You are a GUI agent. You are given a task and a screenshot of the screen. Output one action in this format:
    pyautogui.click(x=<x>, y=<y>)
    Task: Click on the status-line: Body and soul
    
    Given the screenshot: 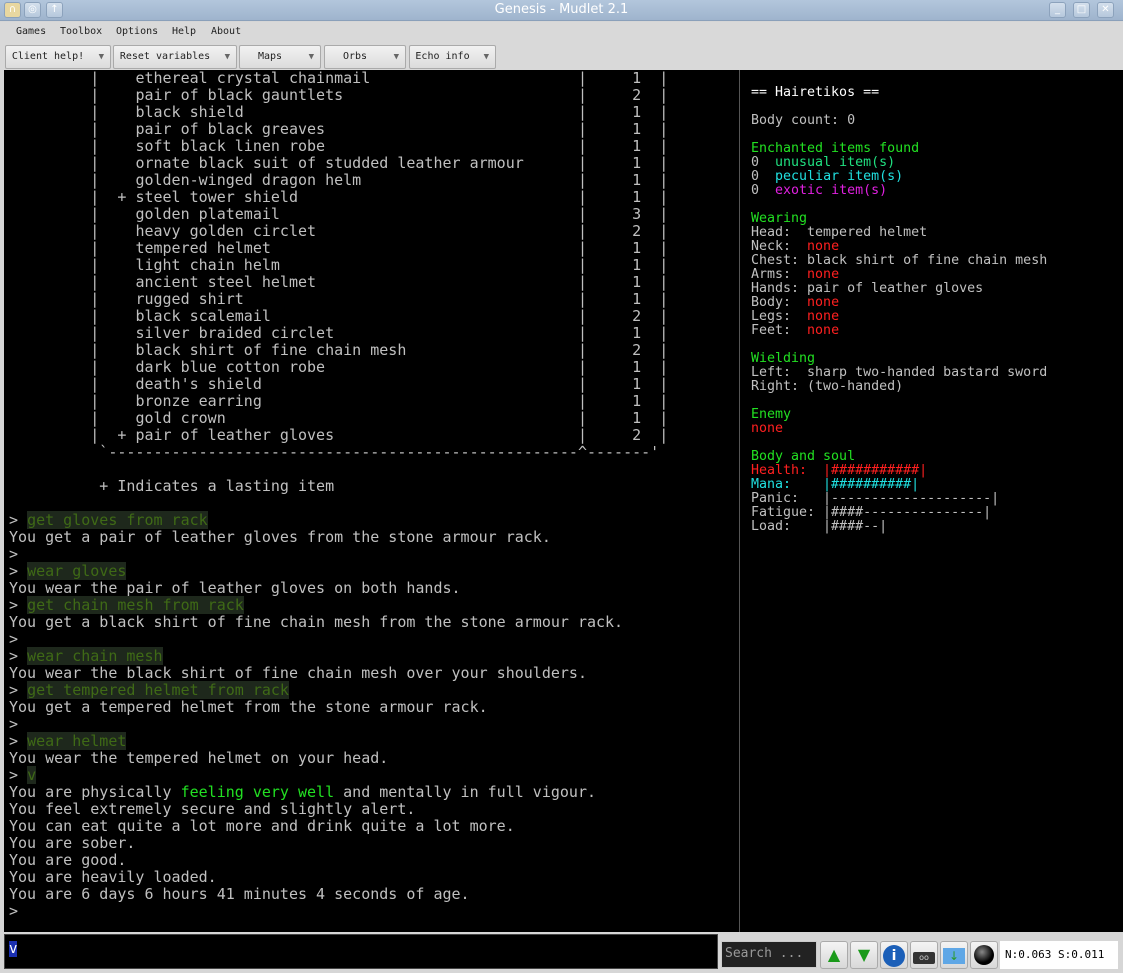 What is the action you would take?
    pyautogui.click(x=899, y=457)
    